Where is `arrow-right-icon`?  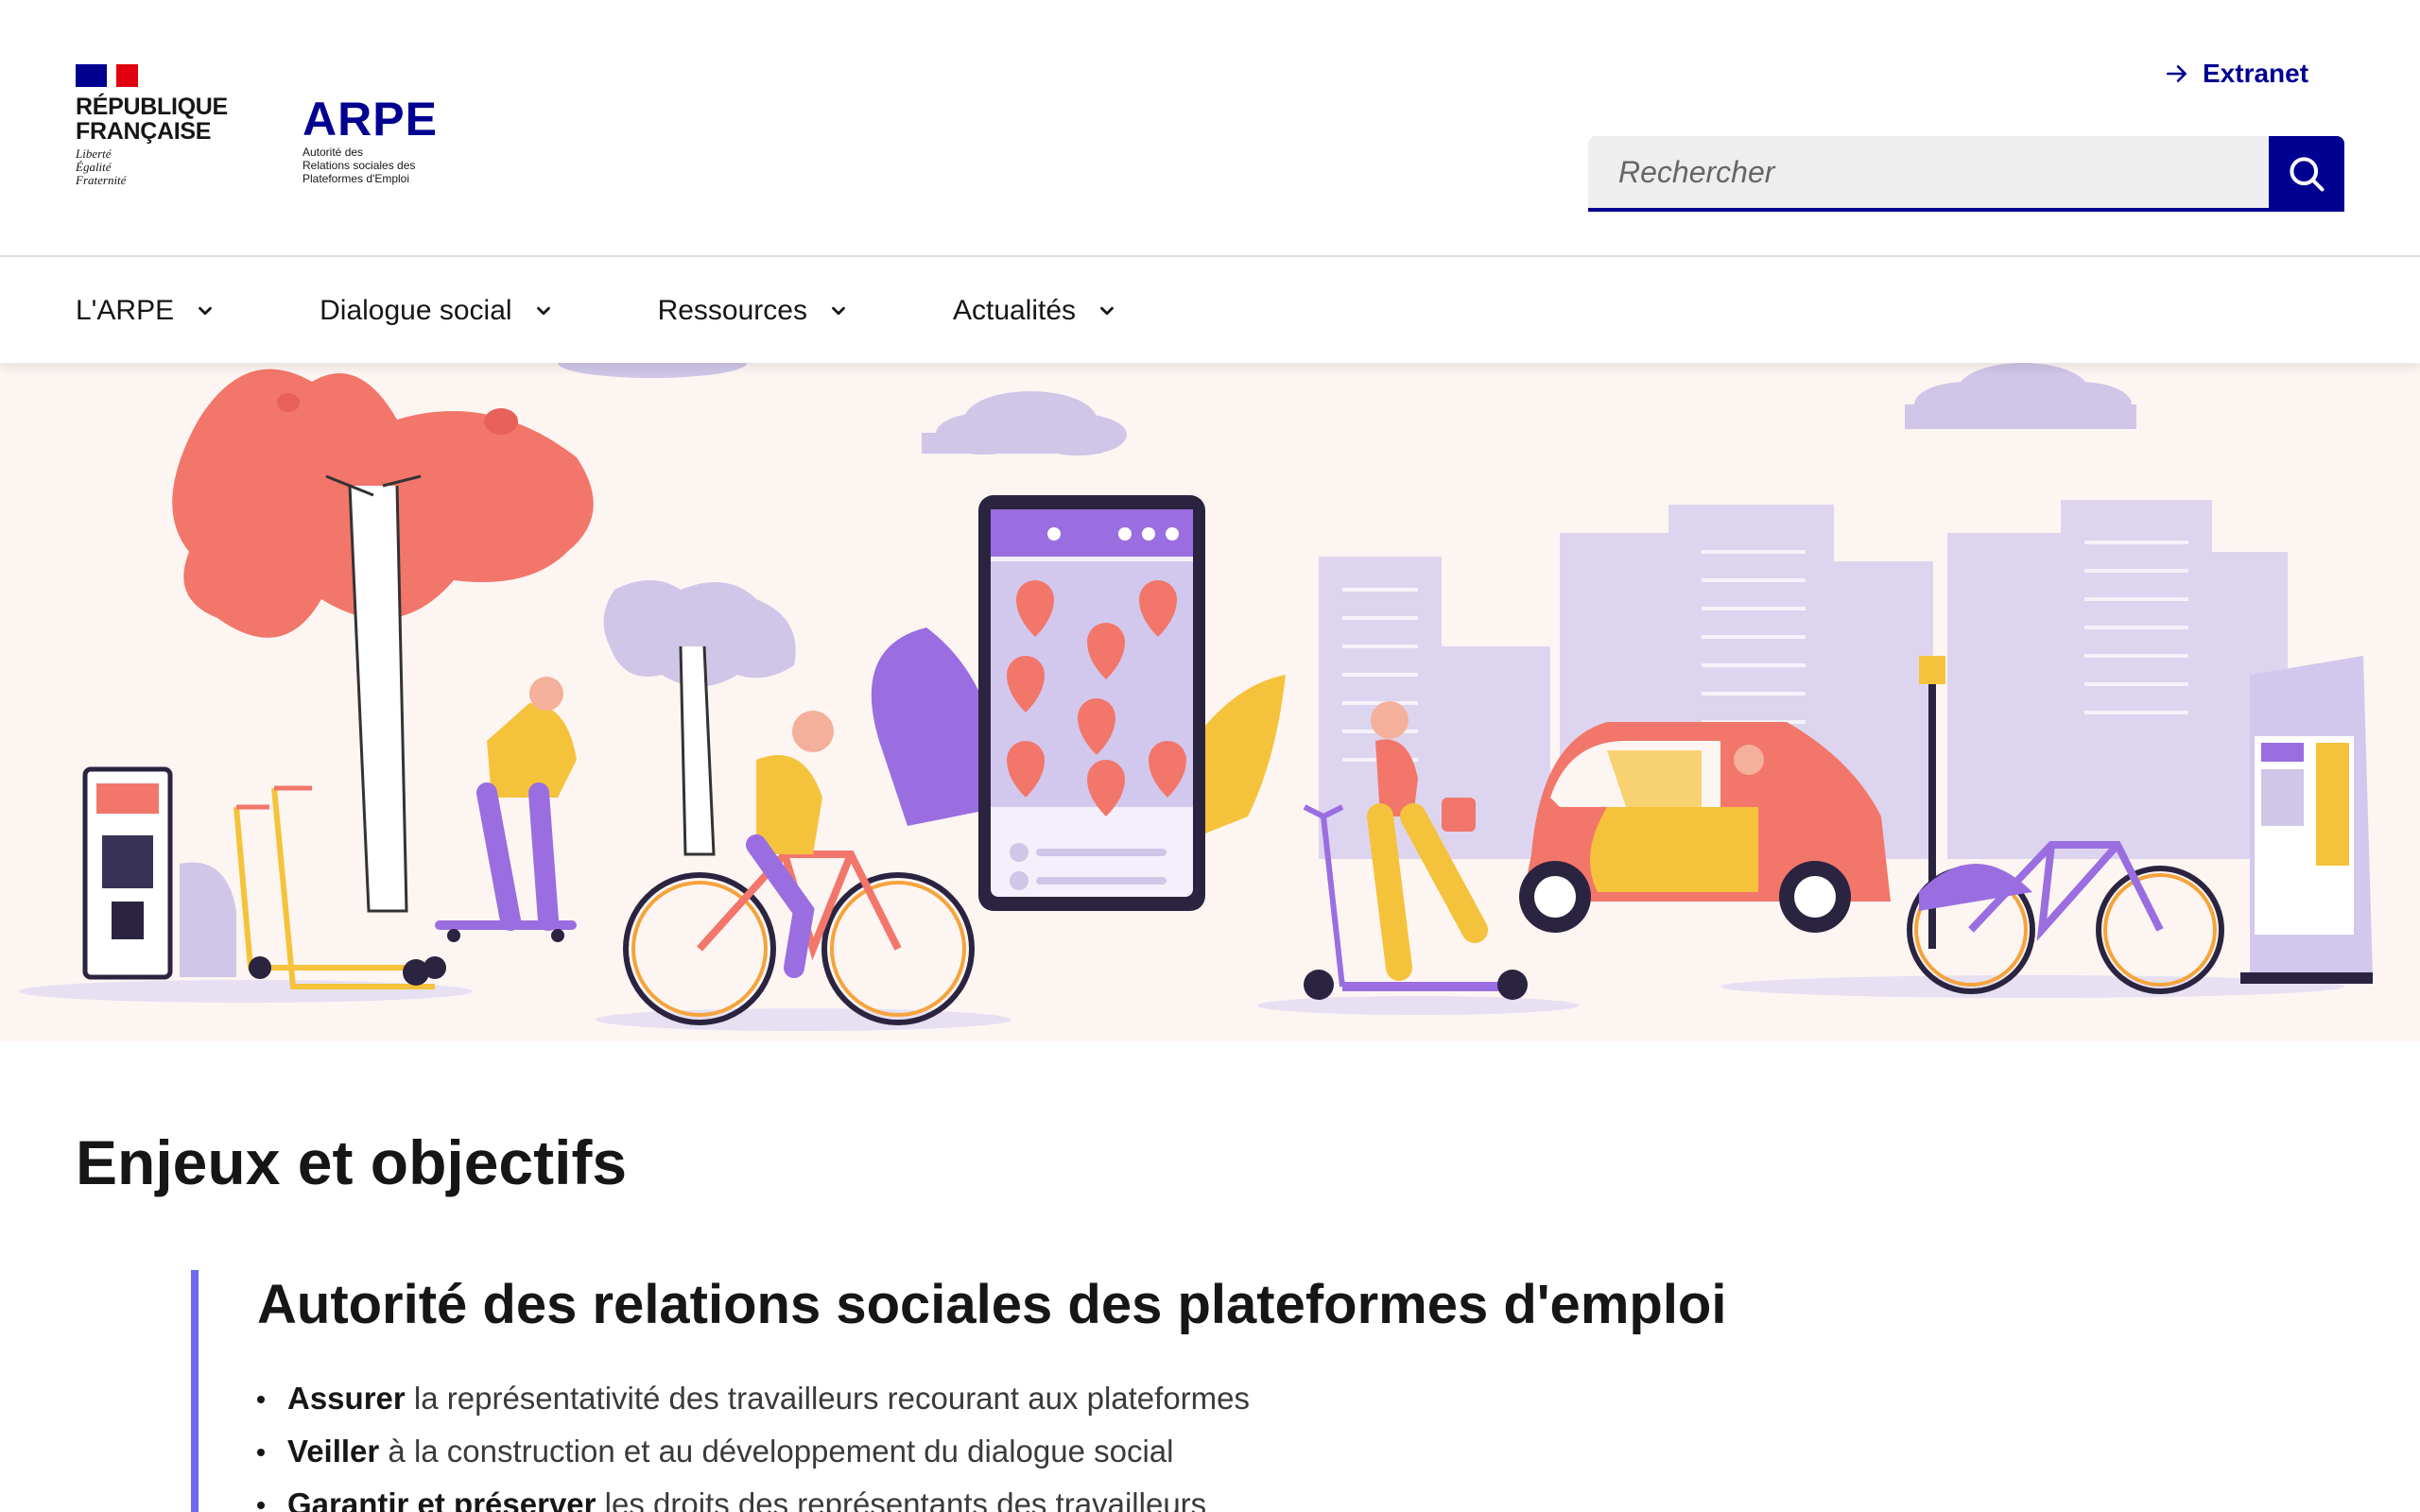 arrow-right-icon is located at coordinates (2176, 73).